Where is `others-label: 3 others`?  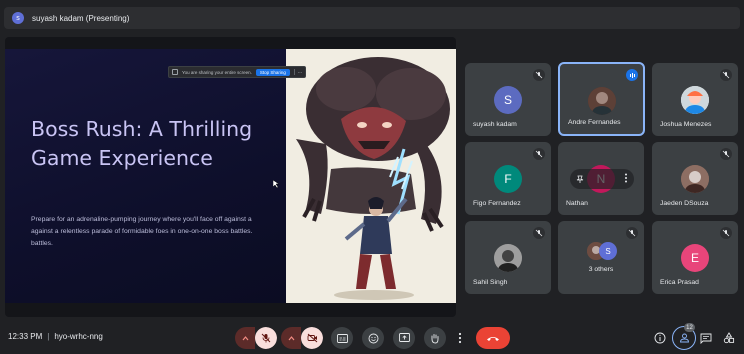 others-label: 3 others is located at coordinates (601, 269).